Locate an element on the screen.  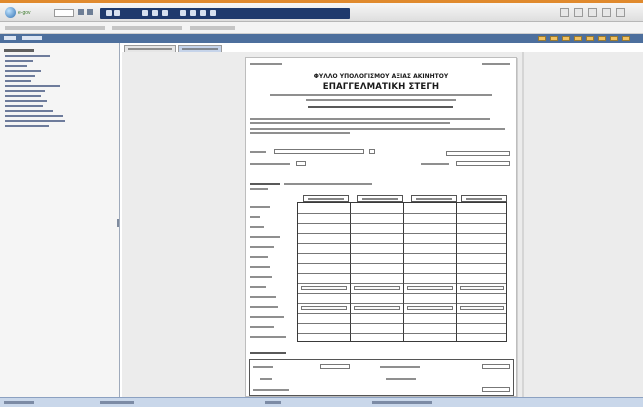
close-icon is located at coordinates (620, 12).